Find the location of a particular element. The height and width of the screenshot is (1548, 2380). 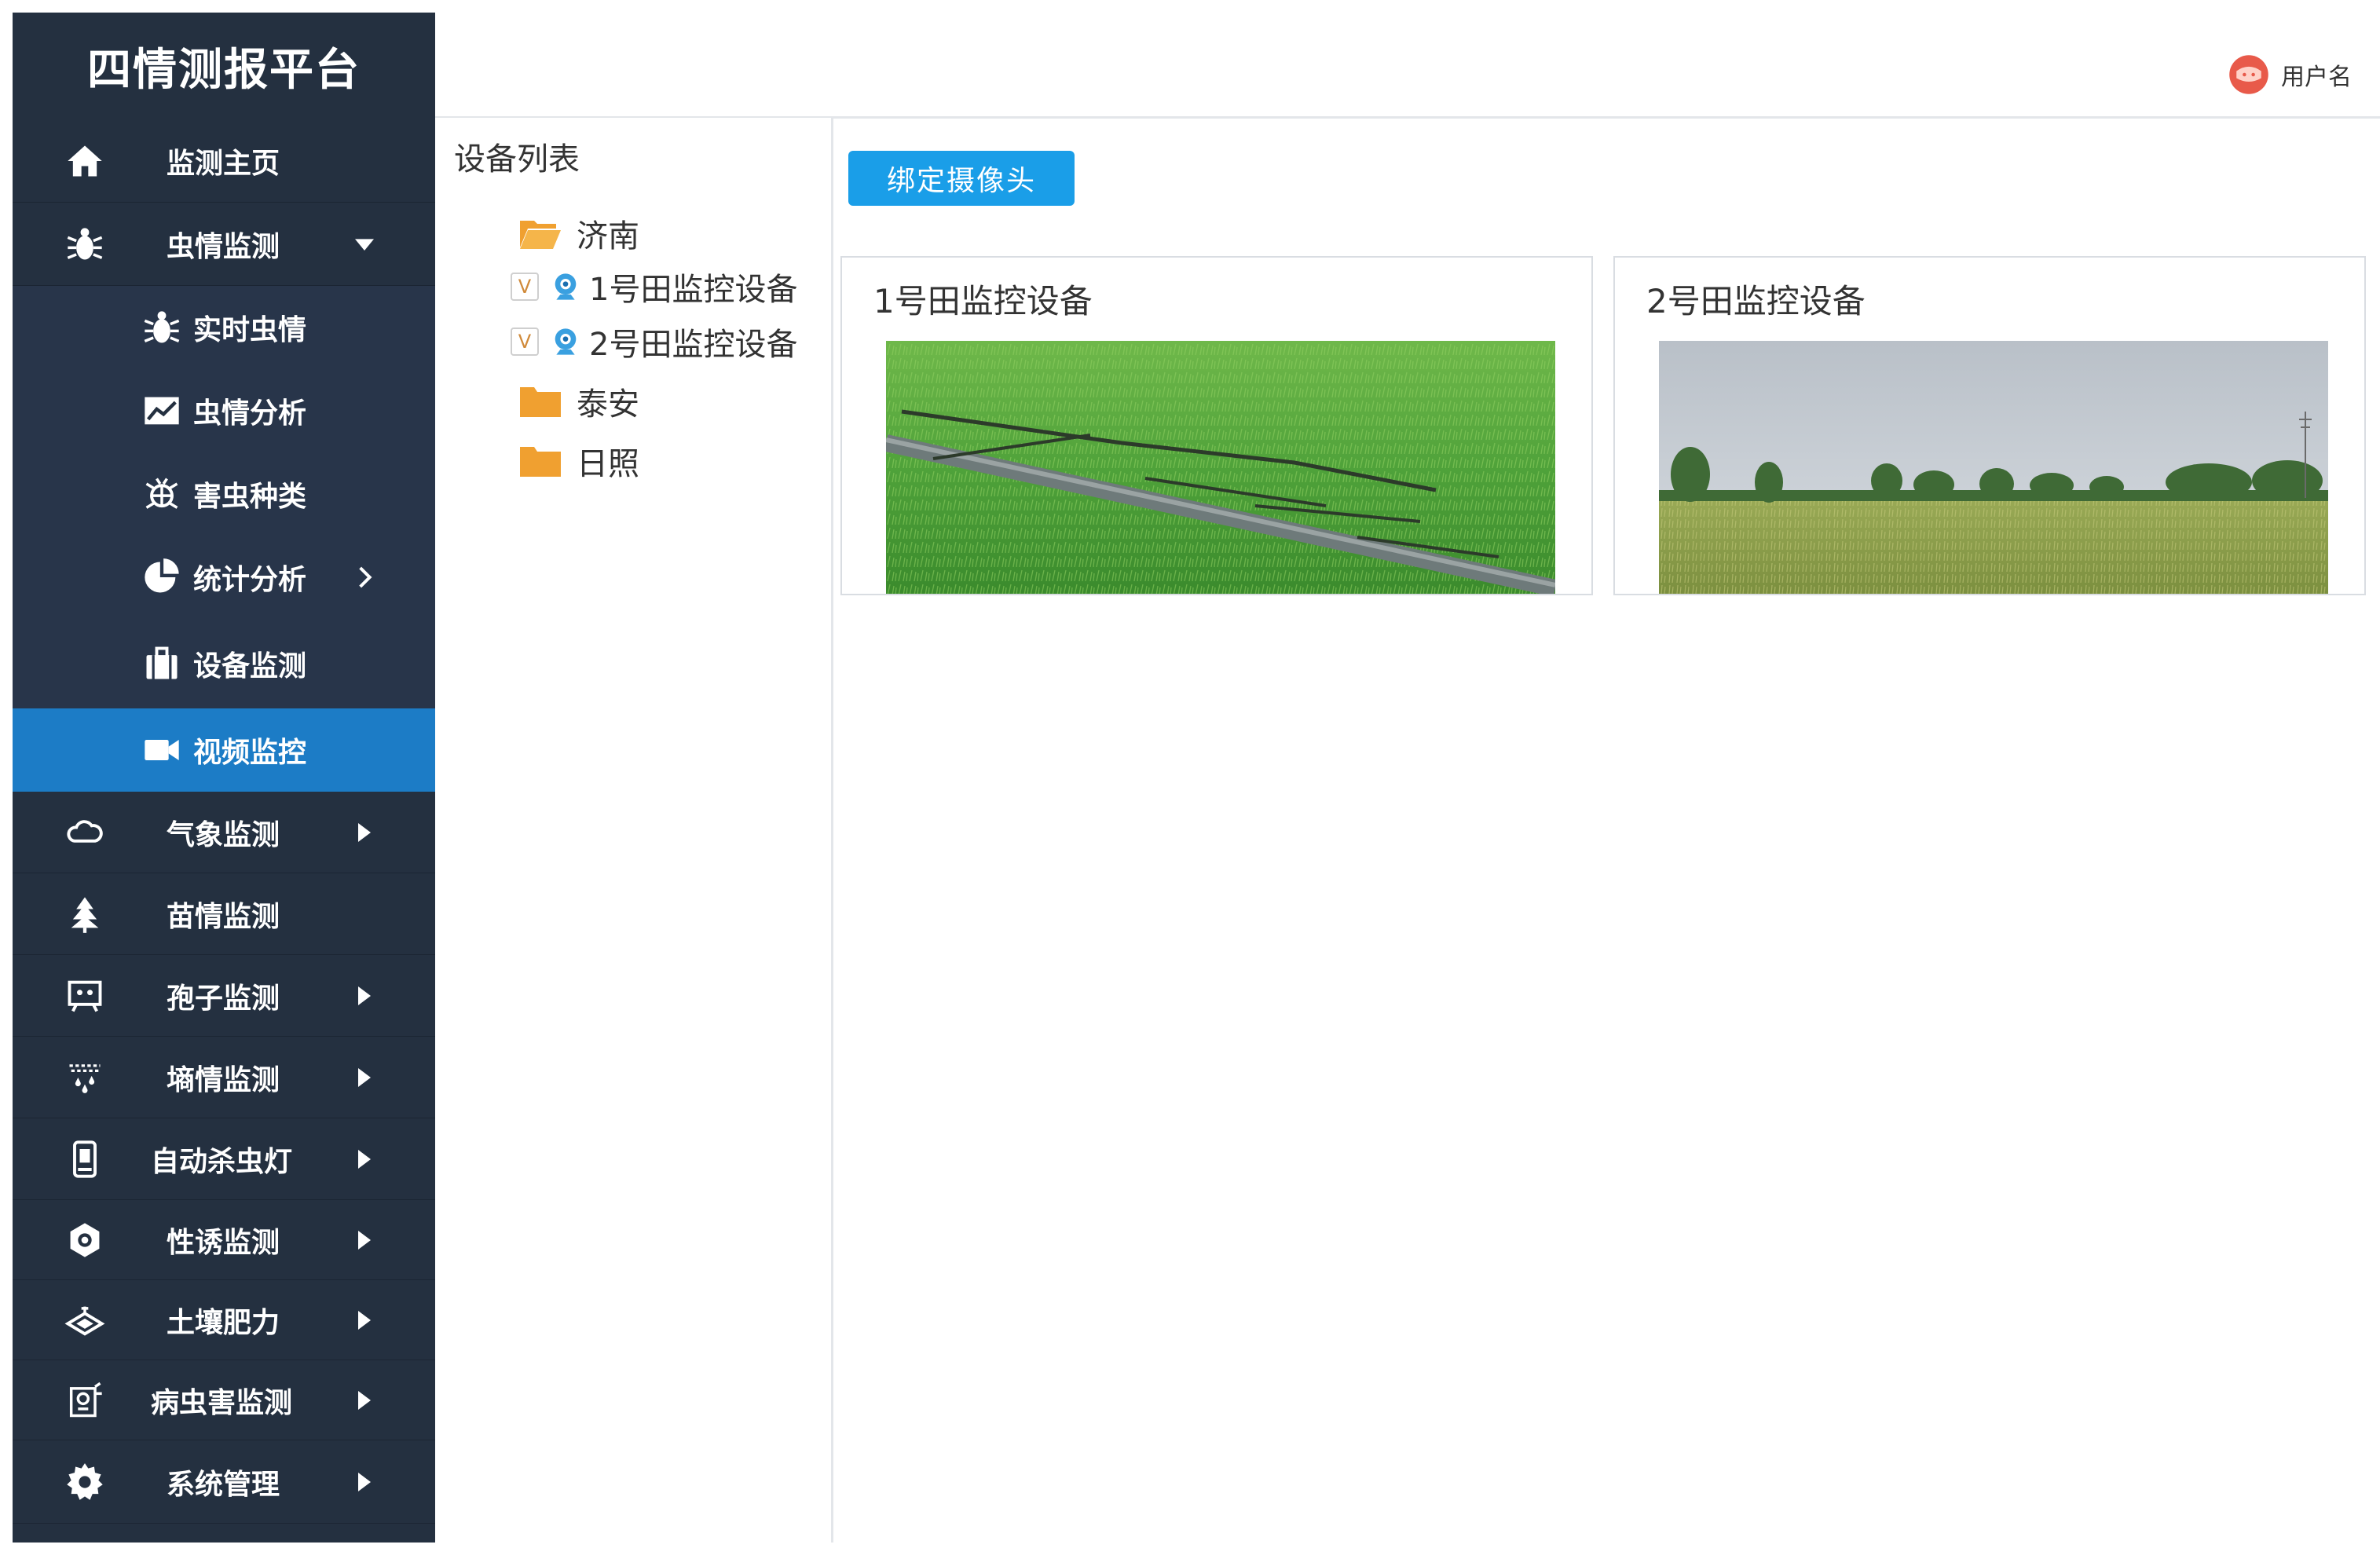

video-card-1: 1号田监控设备 is located at coordinates (1216, 425).